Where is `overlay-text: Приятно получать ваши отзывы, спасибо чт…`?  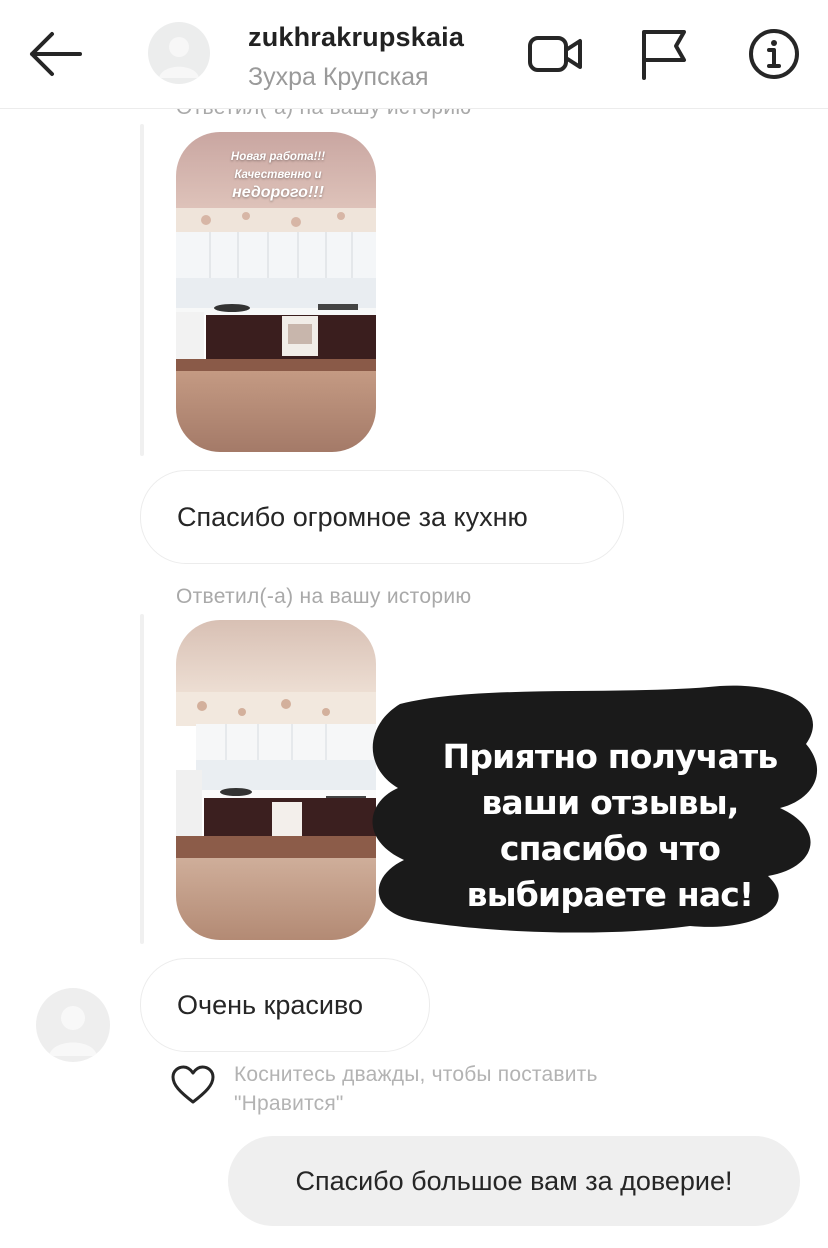
overlay-text: Приятно получать ваши отзывы, спасибо чт… is located at coordinates (610, 825).